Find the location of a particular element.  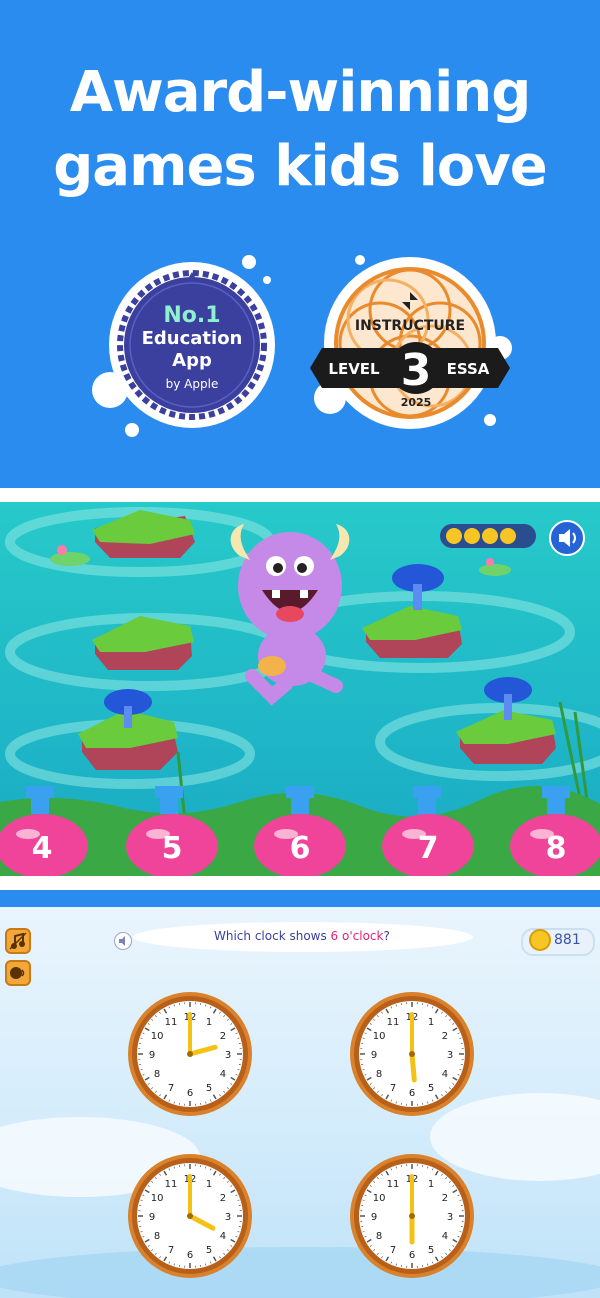

music-note-icon is located at coordinates (18, 941).